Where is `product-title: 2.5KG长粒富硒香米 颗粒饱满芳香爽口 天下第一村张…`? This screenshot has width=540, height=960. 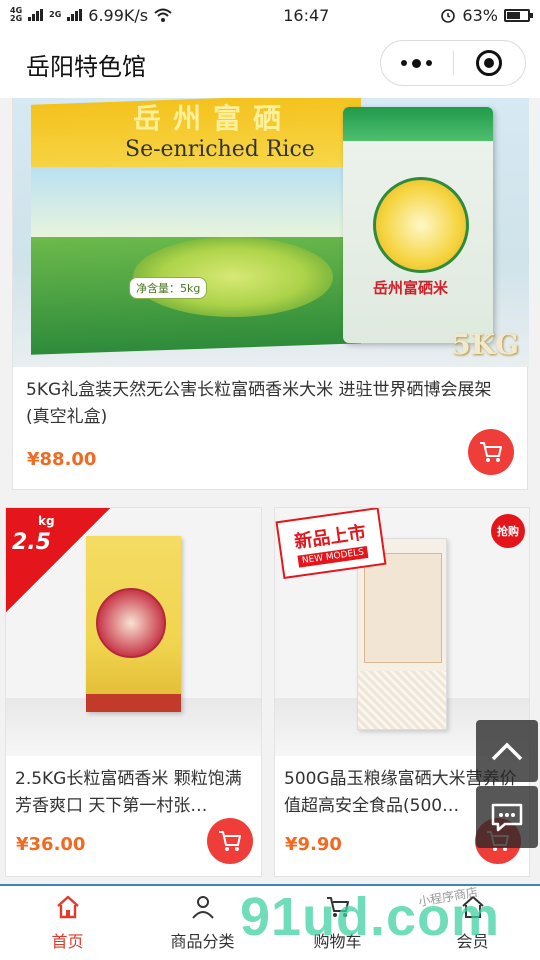 product-title: 2.5KG长粒富硒香米 颗粒饱满芳香爽口 天下第一村张… is located at coordinates (134, 794).